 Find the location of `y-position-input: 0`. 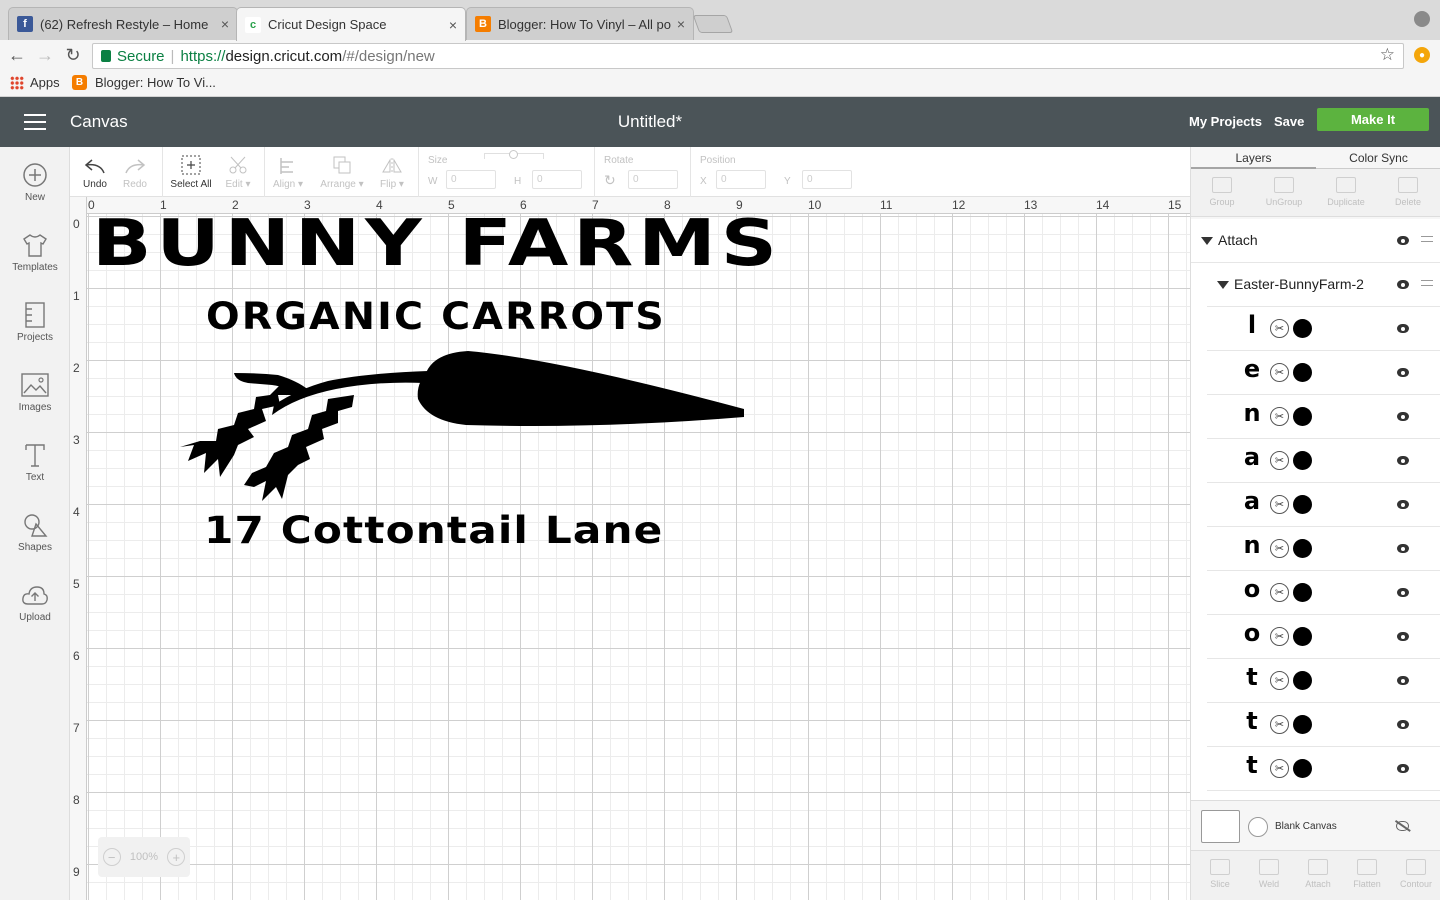

y-position-input: 0 is located at coordinates (827, 179).